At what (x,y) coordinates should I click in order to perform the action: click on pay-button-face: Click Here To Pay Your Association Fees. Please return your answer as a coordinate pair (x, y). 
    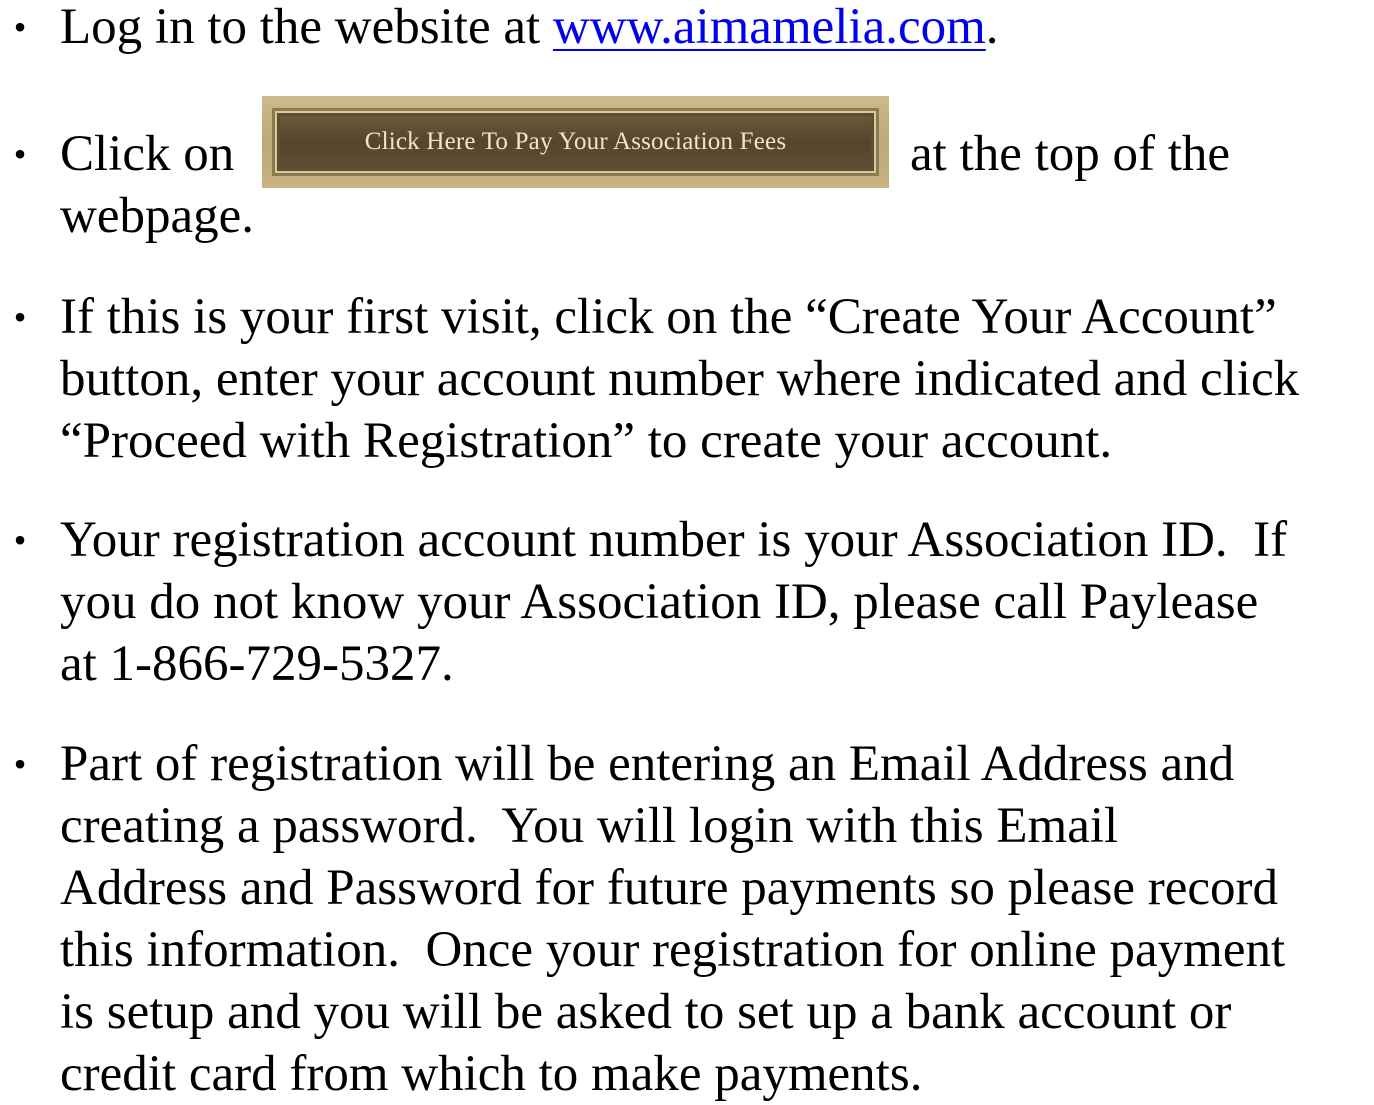
    Looking at the image, I should click on (575, 142).